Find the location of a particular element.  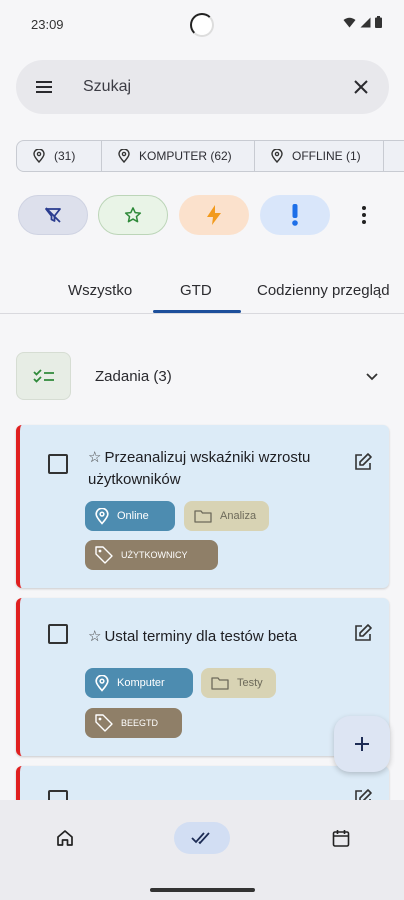

location-chip-label: (31) is located at coordinates (65, 156).